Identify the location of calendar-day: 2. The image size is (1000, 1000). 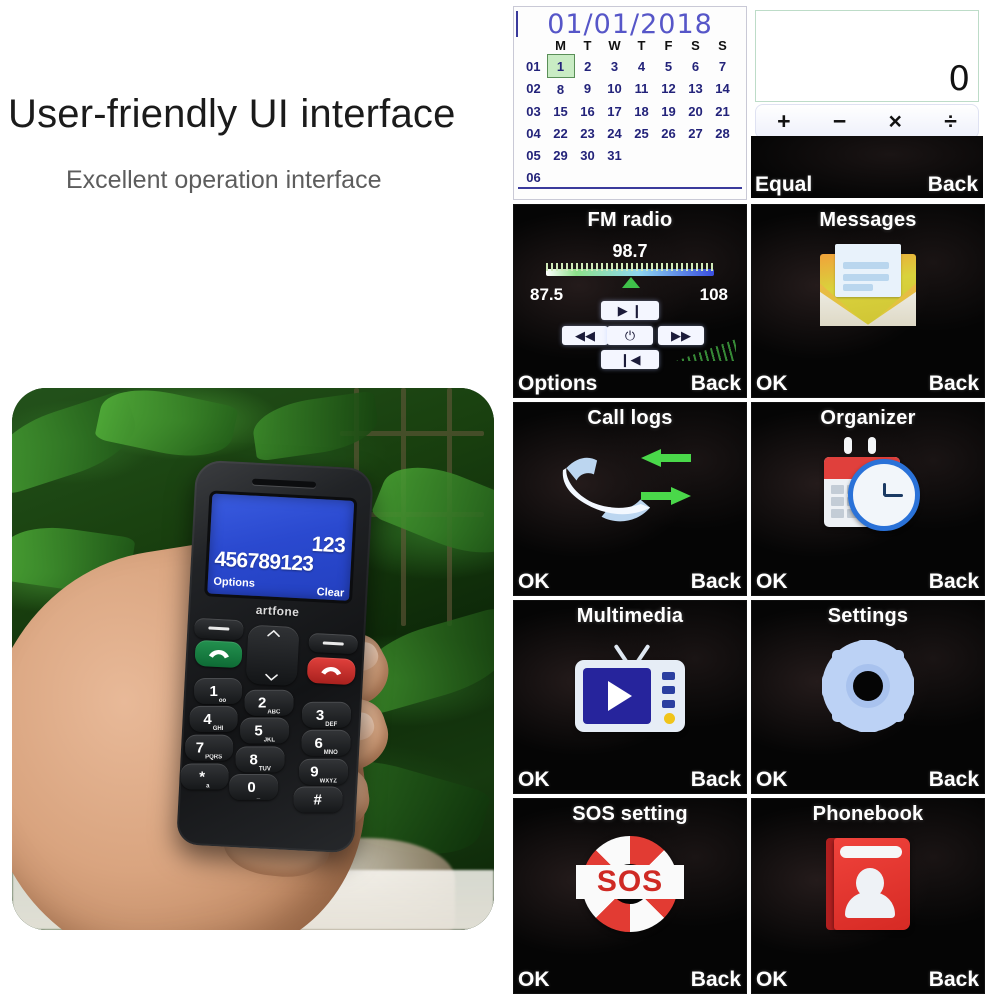
(587, 66).